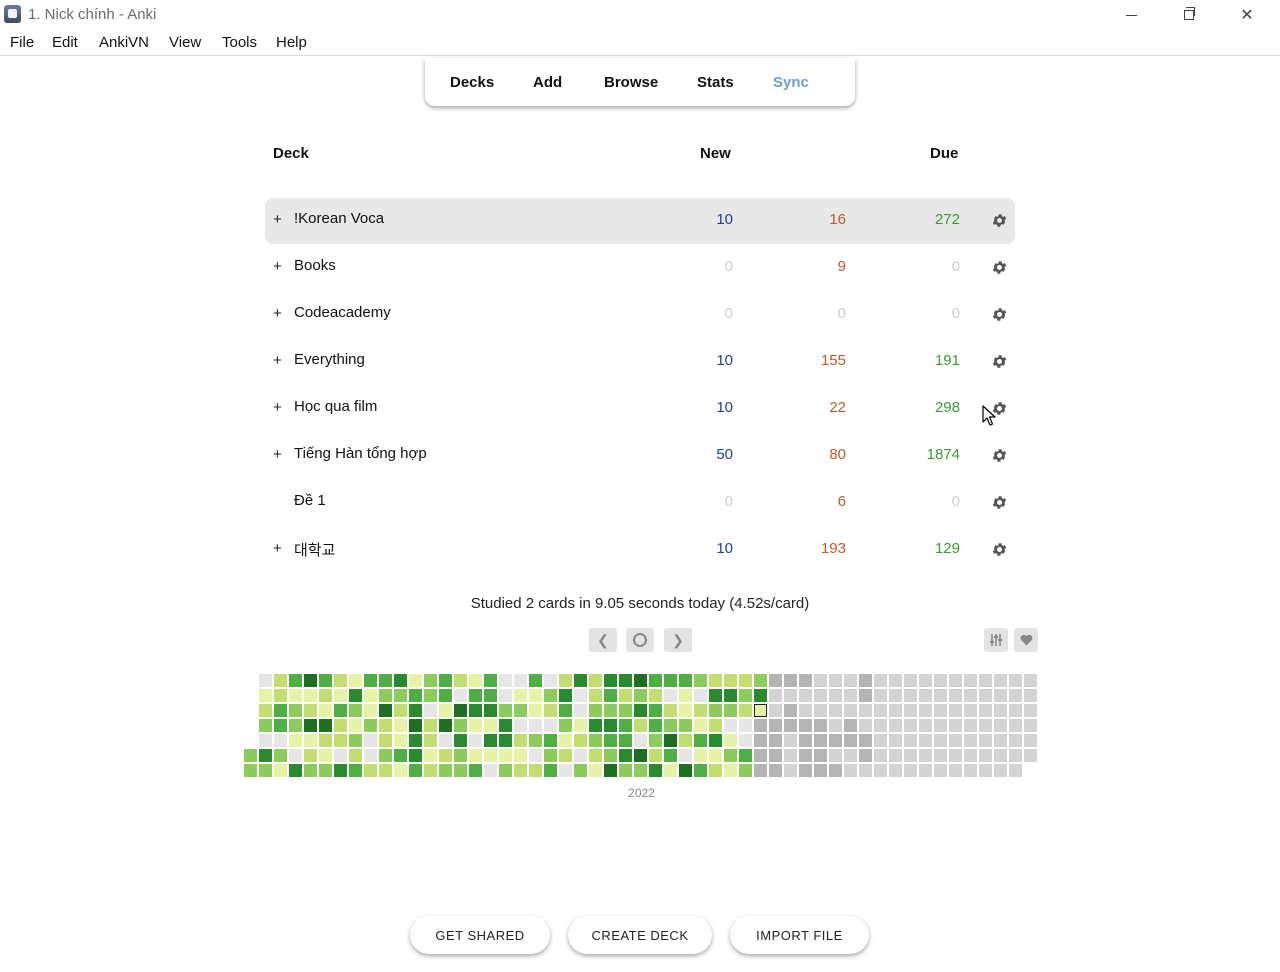 The height and width of the screenshot is (972, 1280). Describe the element at coordinates (715, 82) in the screenshot. I see `toolbar-stats: Stats` at that location.